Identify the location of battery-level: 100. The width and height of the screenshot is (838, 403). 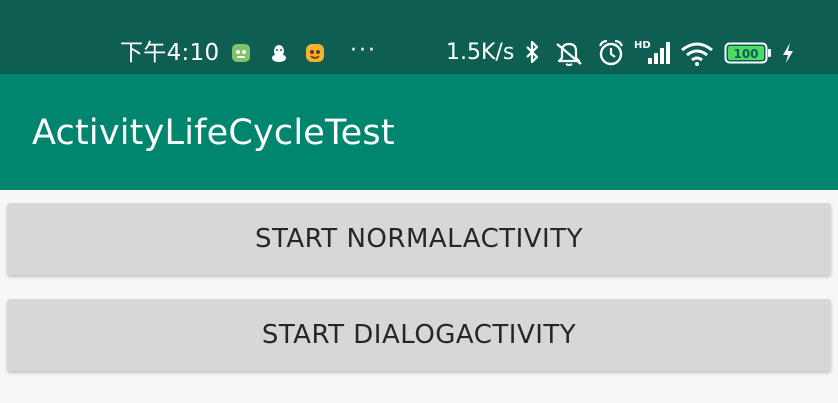
(745, 54).